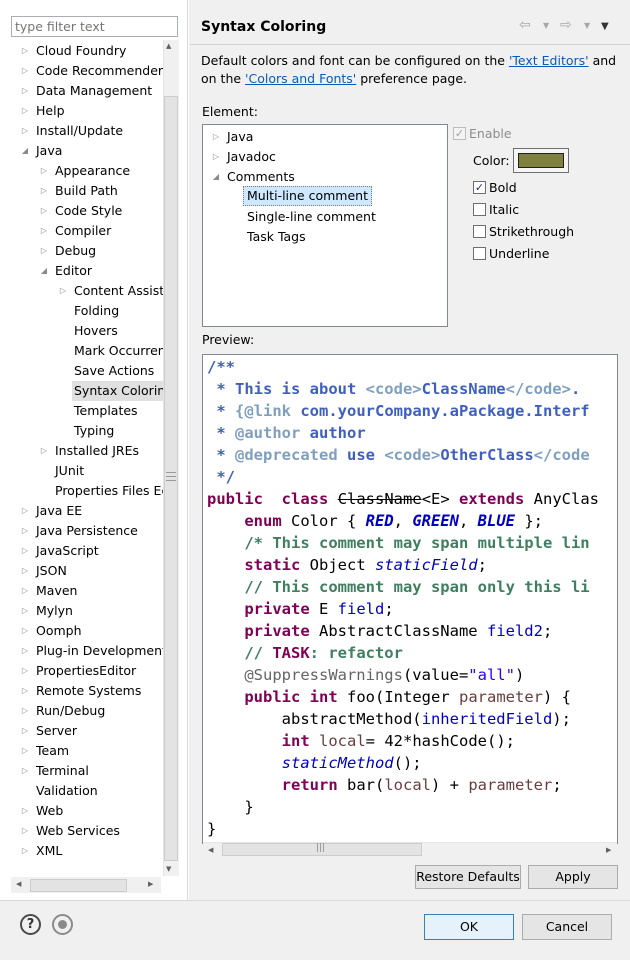 This screenshot has height=960, width=630. Describe the element at coordinates (118, 291) in the screenshot. I see `tree-item: Content Assist` at that location.